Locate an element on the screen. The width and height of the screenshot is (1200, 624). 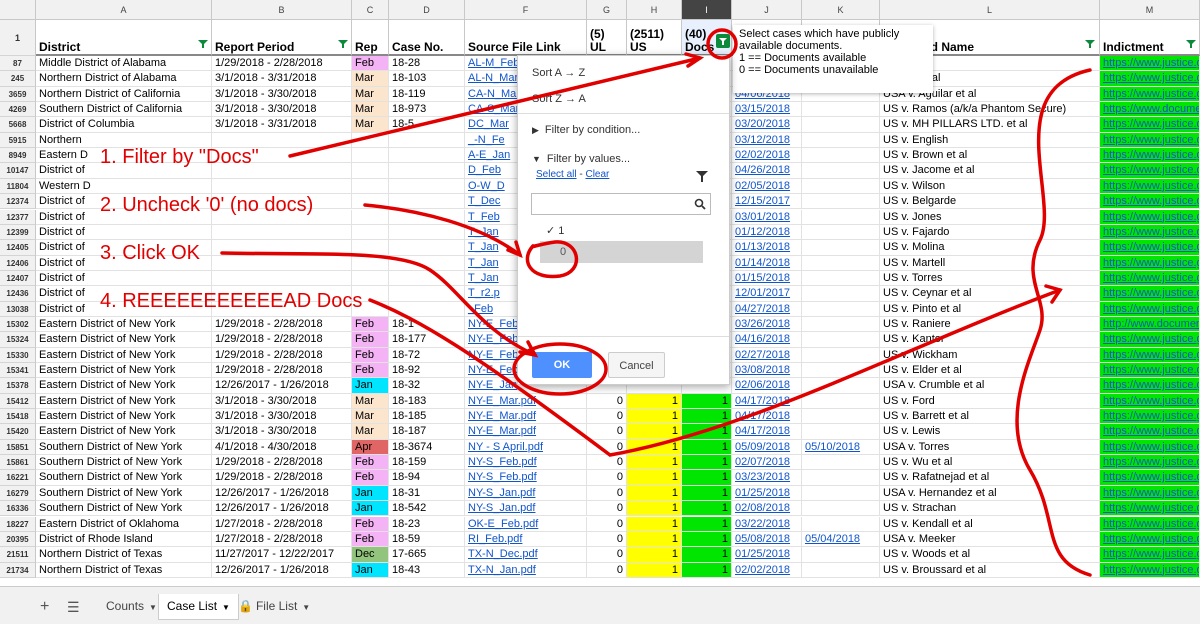
annotation-circle-filter is located at coordinates (722, 44).